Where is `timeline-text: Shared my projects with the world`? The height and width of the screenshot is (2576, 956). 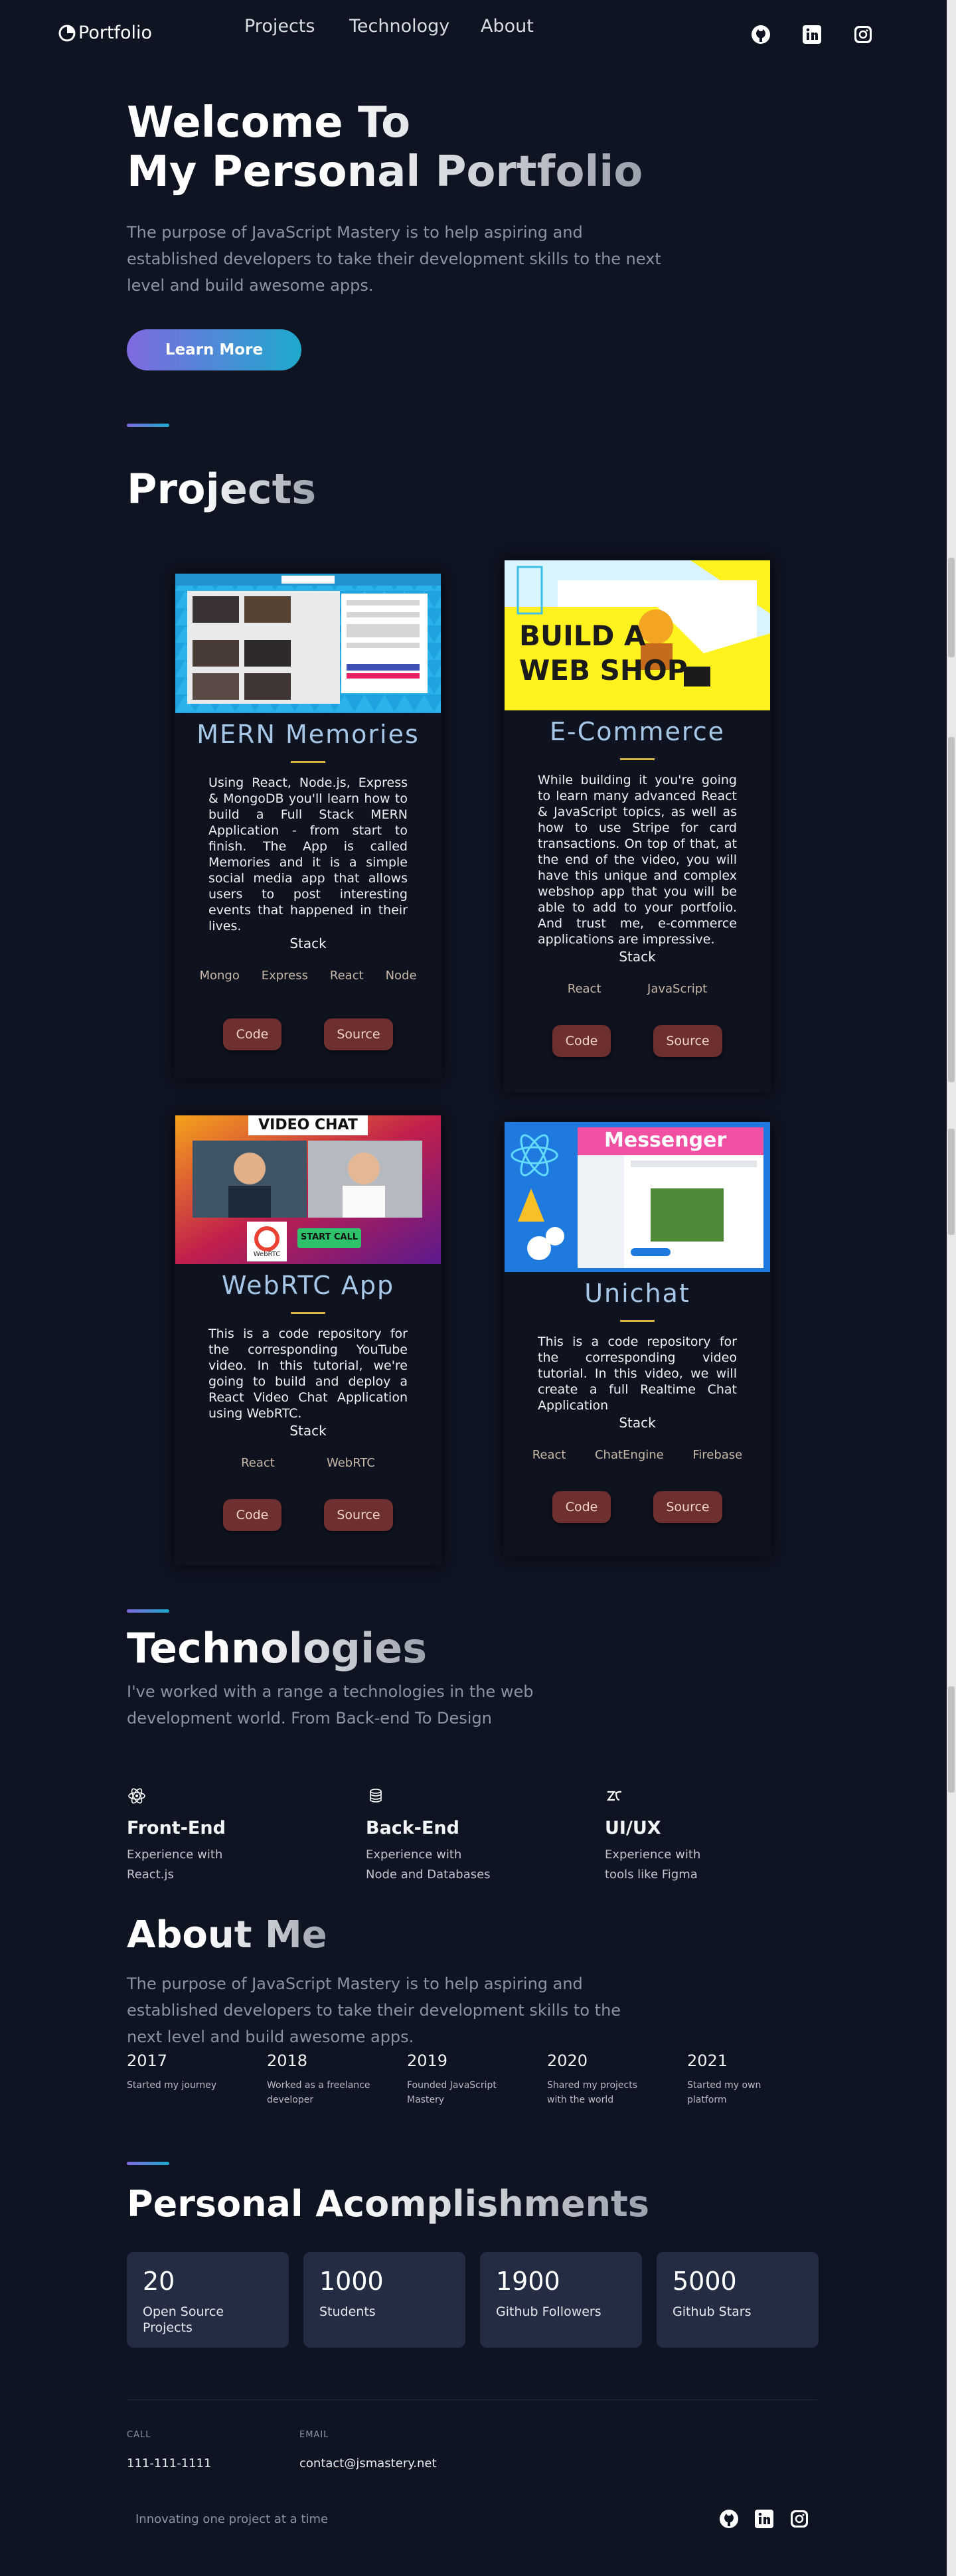
timeline-text: Shared my projects with the world is located at coordinates (592, 2092).